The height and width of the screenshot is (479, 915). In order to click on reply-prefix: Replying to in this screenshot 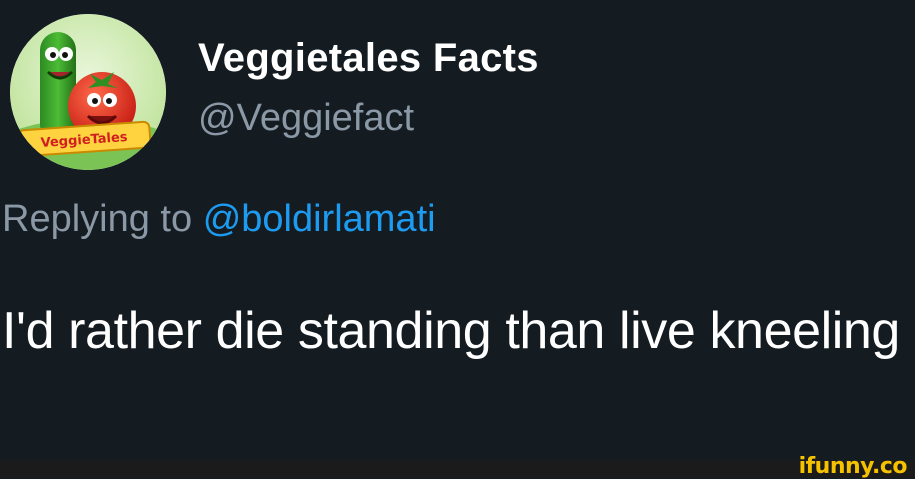, I will do `click(97, 219)`.